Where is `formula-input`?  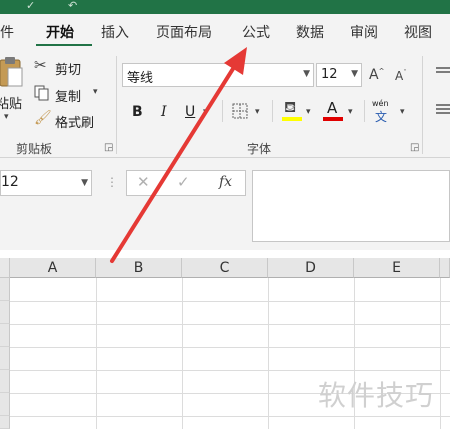
formula-input is located at coordinates (351, 206).